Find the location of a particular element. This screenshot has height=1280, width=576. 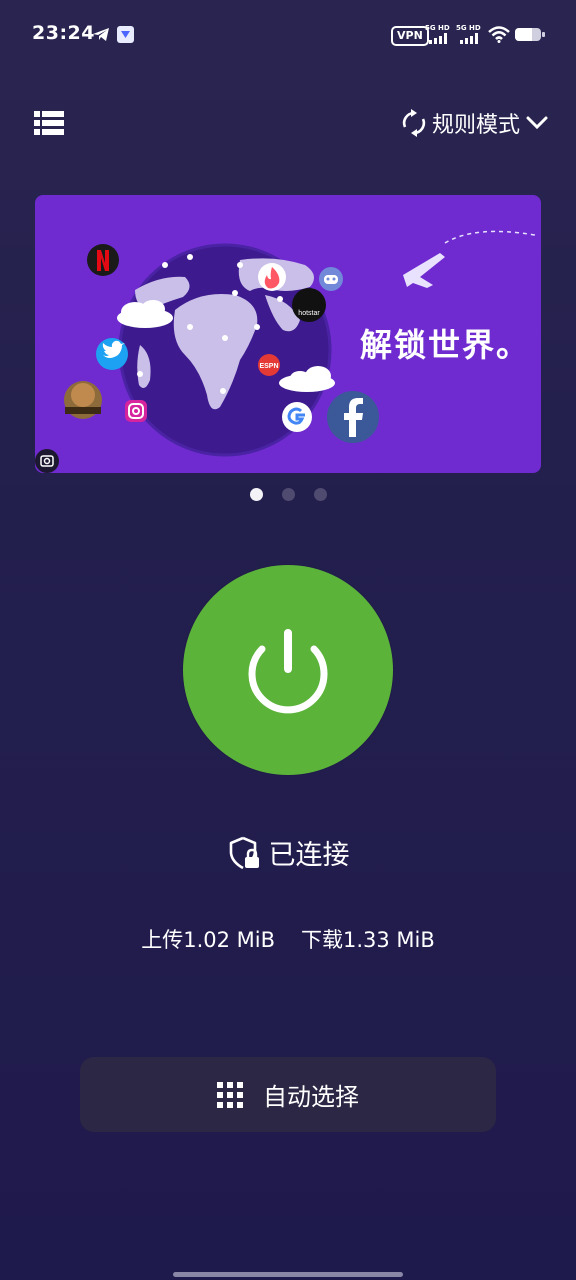

banner-pagination is located at coordinates (288, 494).